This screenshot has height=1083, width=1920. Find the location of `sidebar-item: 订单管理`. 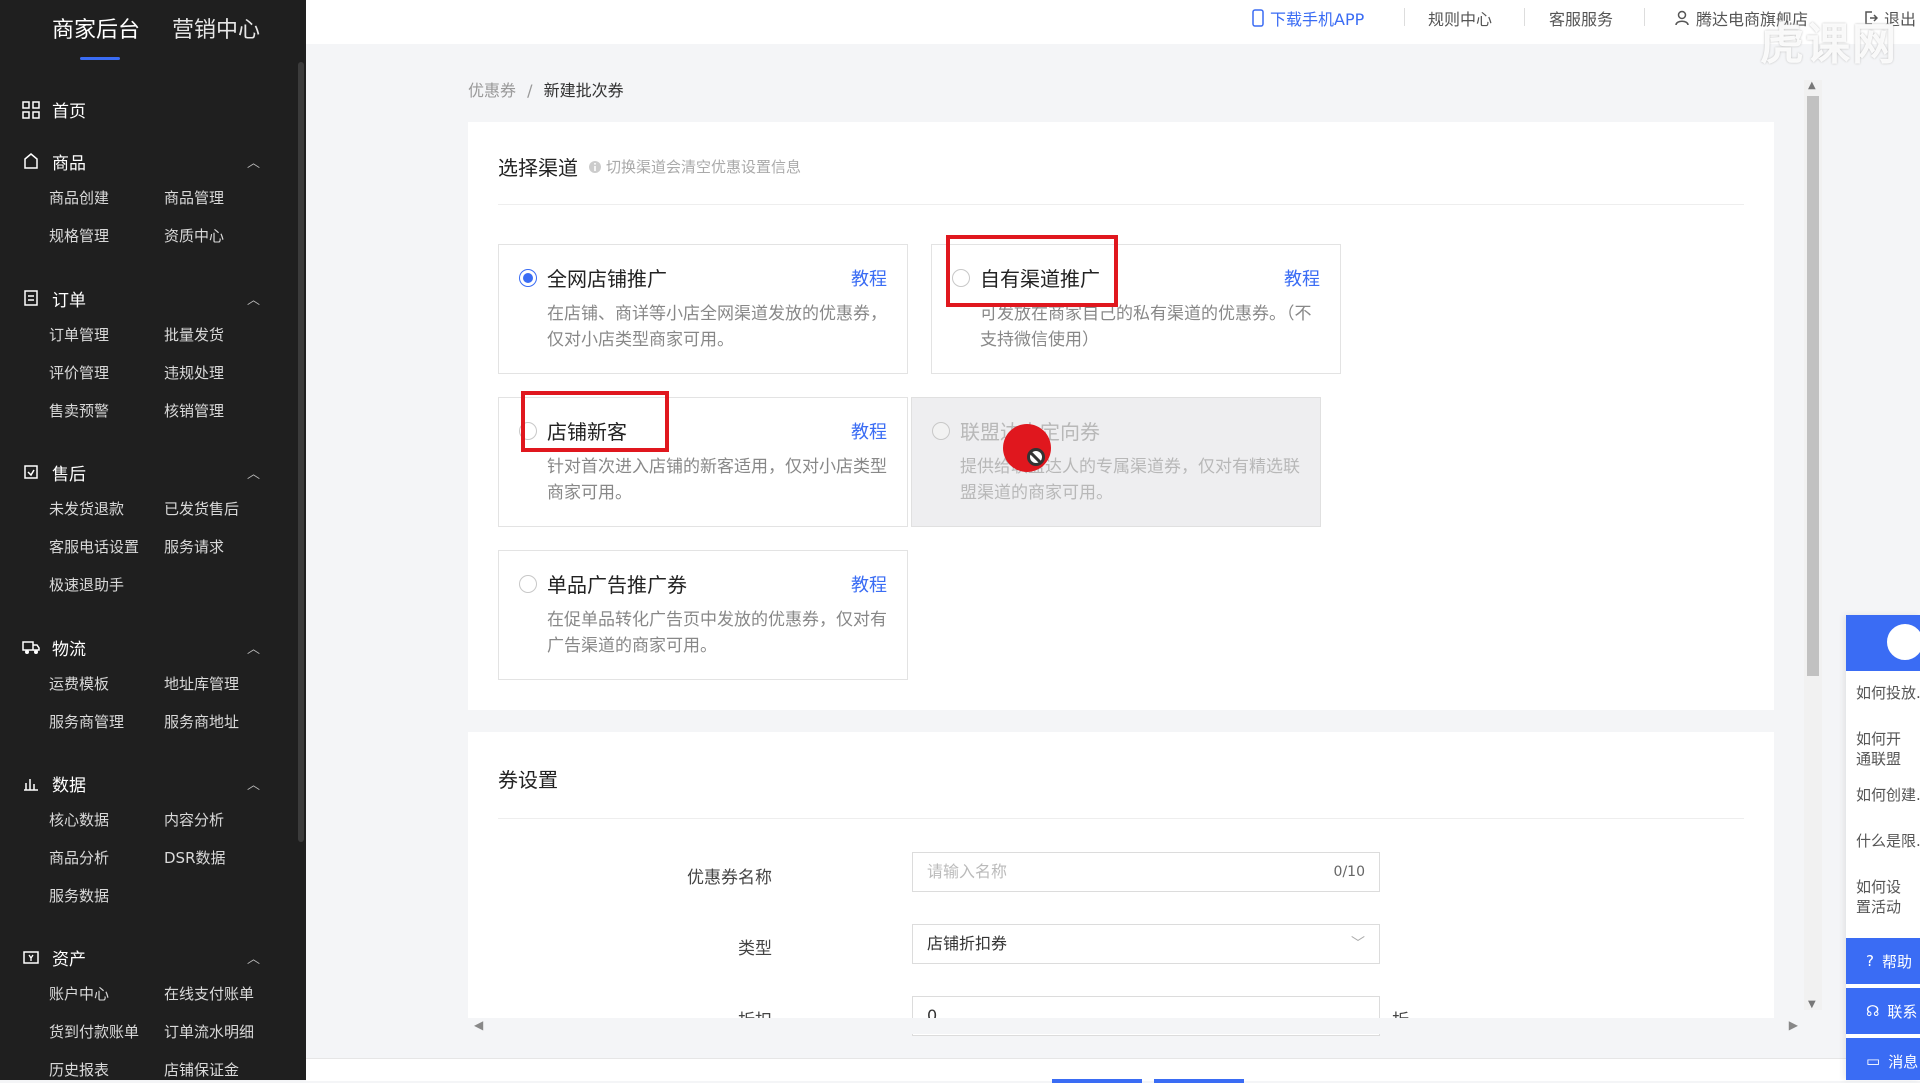

sidebar-item: 订单管理 is located at coordinates (106, 335).